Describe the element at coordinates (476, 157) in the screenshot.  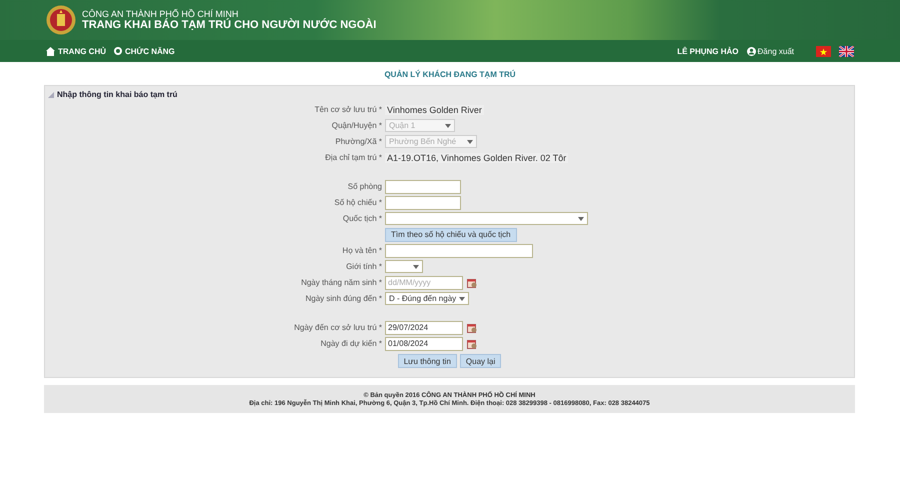
I see `field-value: A1-19.OT16, Vinhomes Golden River. 02 Tôr` at that location.